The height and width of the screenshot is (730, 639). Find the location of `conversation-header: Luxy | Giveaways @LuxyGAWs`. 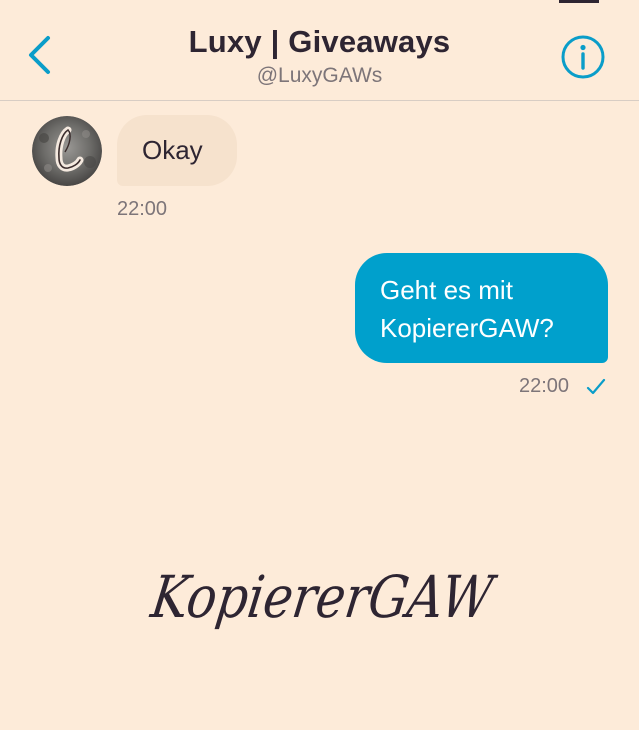

conversation-header: Luxy | Giveaways @LuxyGAWs is located at coordinates (319, 50).